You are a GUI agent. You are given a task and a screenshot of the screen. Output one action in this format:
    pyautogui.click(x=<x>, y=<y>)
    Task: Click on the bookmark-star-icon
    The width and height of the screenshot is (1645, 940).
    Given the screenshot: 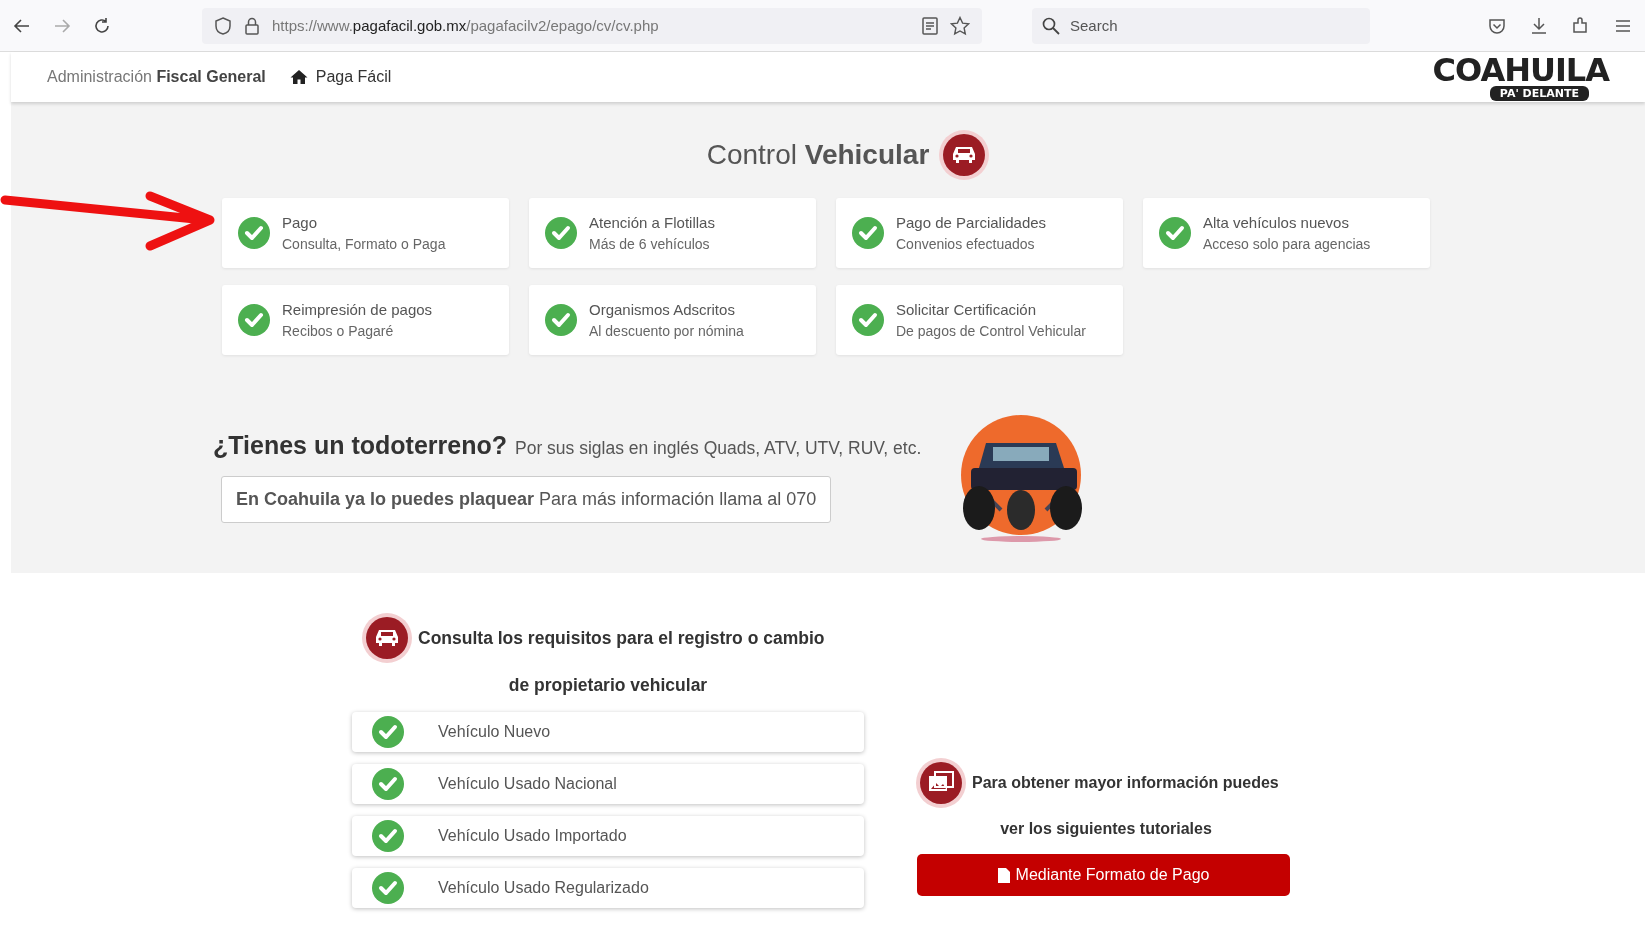 What is the action you would take?
    pyautogui.click(x=960, y=25)
    